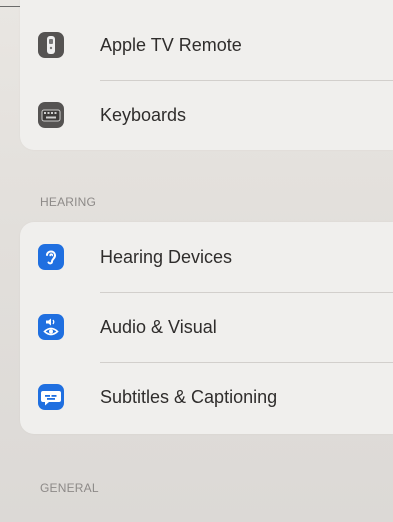 Image resolution: width=393 pixels, height=522 pixels. What do you see at coordinates (51, 115) in the screenshot?
I see `keyboard-icon` at bounding box center [51, 115].